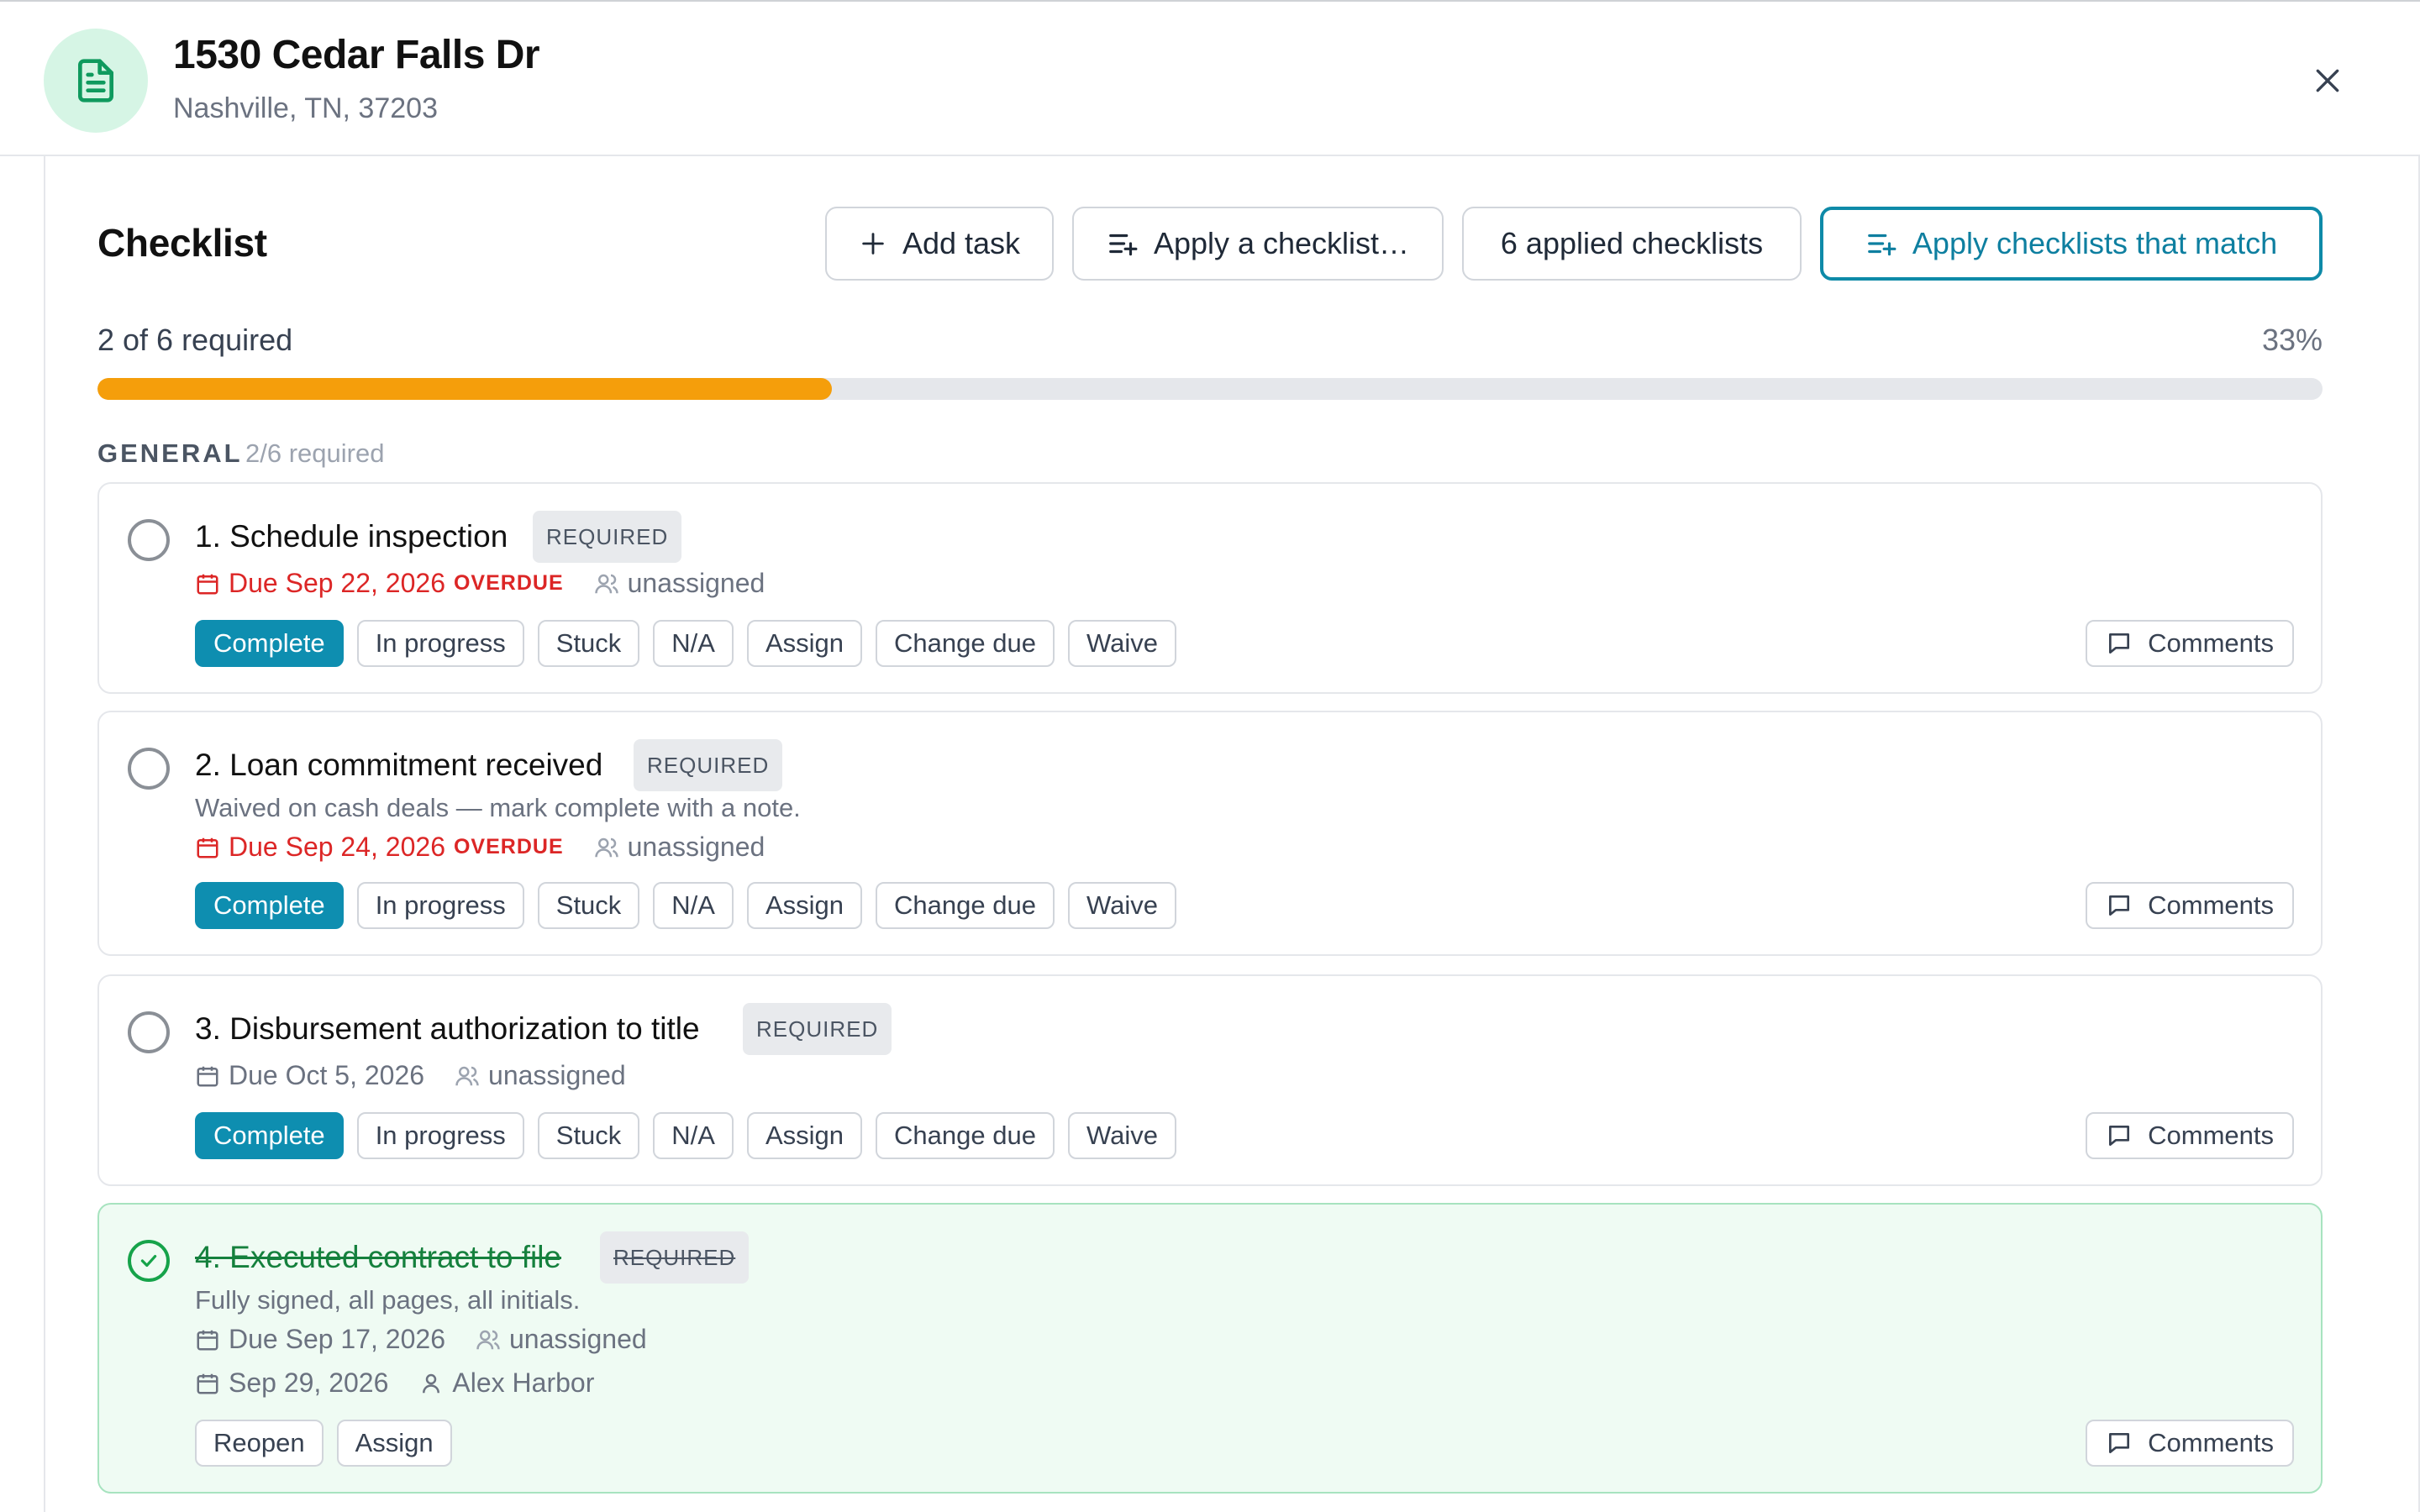 The image size is (2420, 1512). Describe the element at coordinates (170, 453) in the screenshot. I see `section-label: GENERAL` at that location.